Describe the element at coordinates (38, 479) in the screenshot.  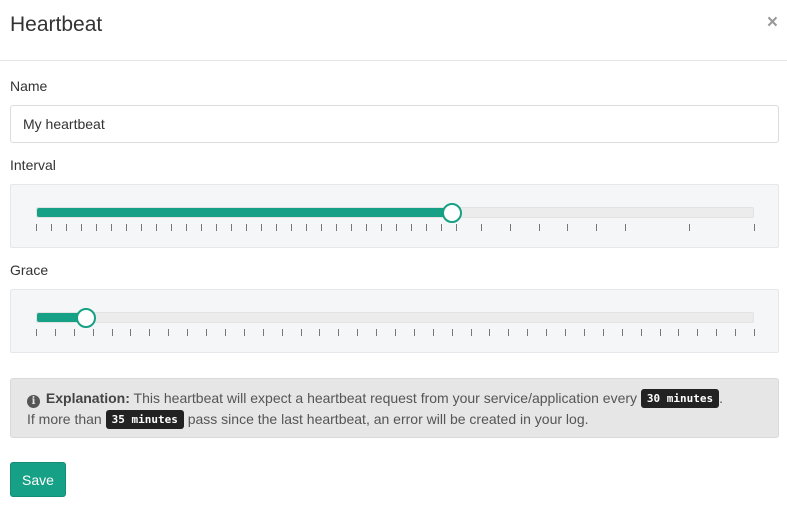
I see `save-button: Save` at that location.